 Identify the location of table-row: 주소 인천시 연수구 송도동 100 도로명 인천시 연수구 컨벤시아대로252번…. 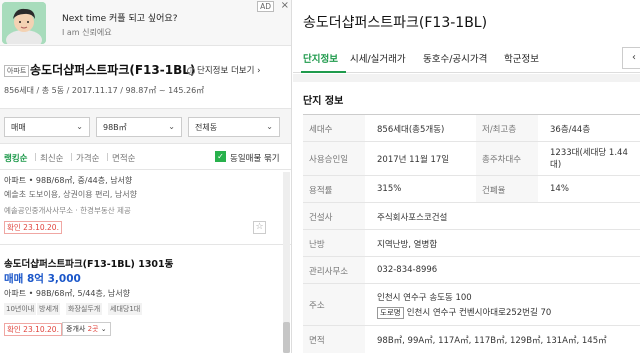
(471, 305).